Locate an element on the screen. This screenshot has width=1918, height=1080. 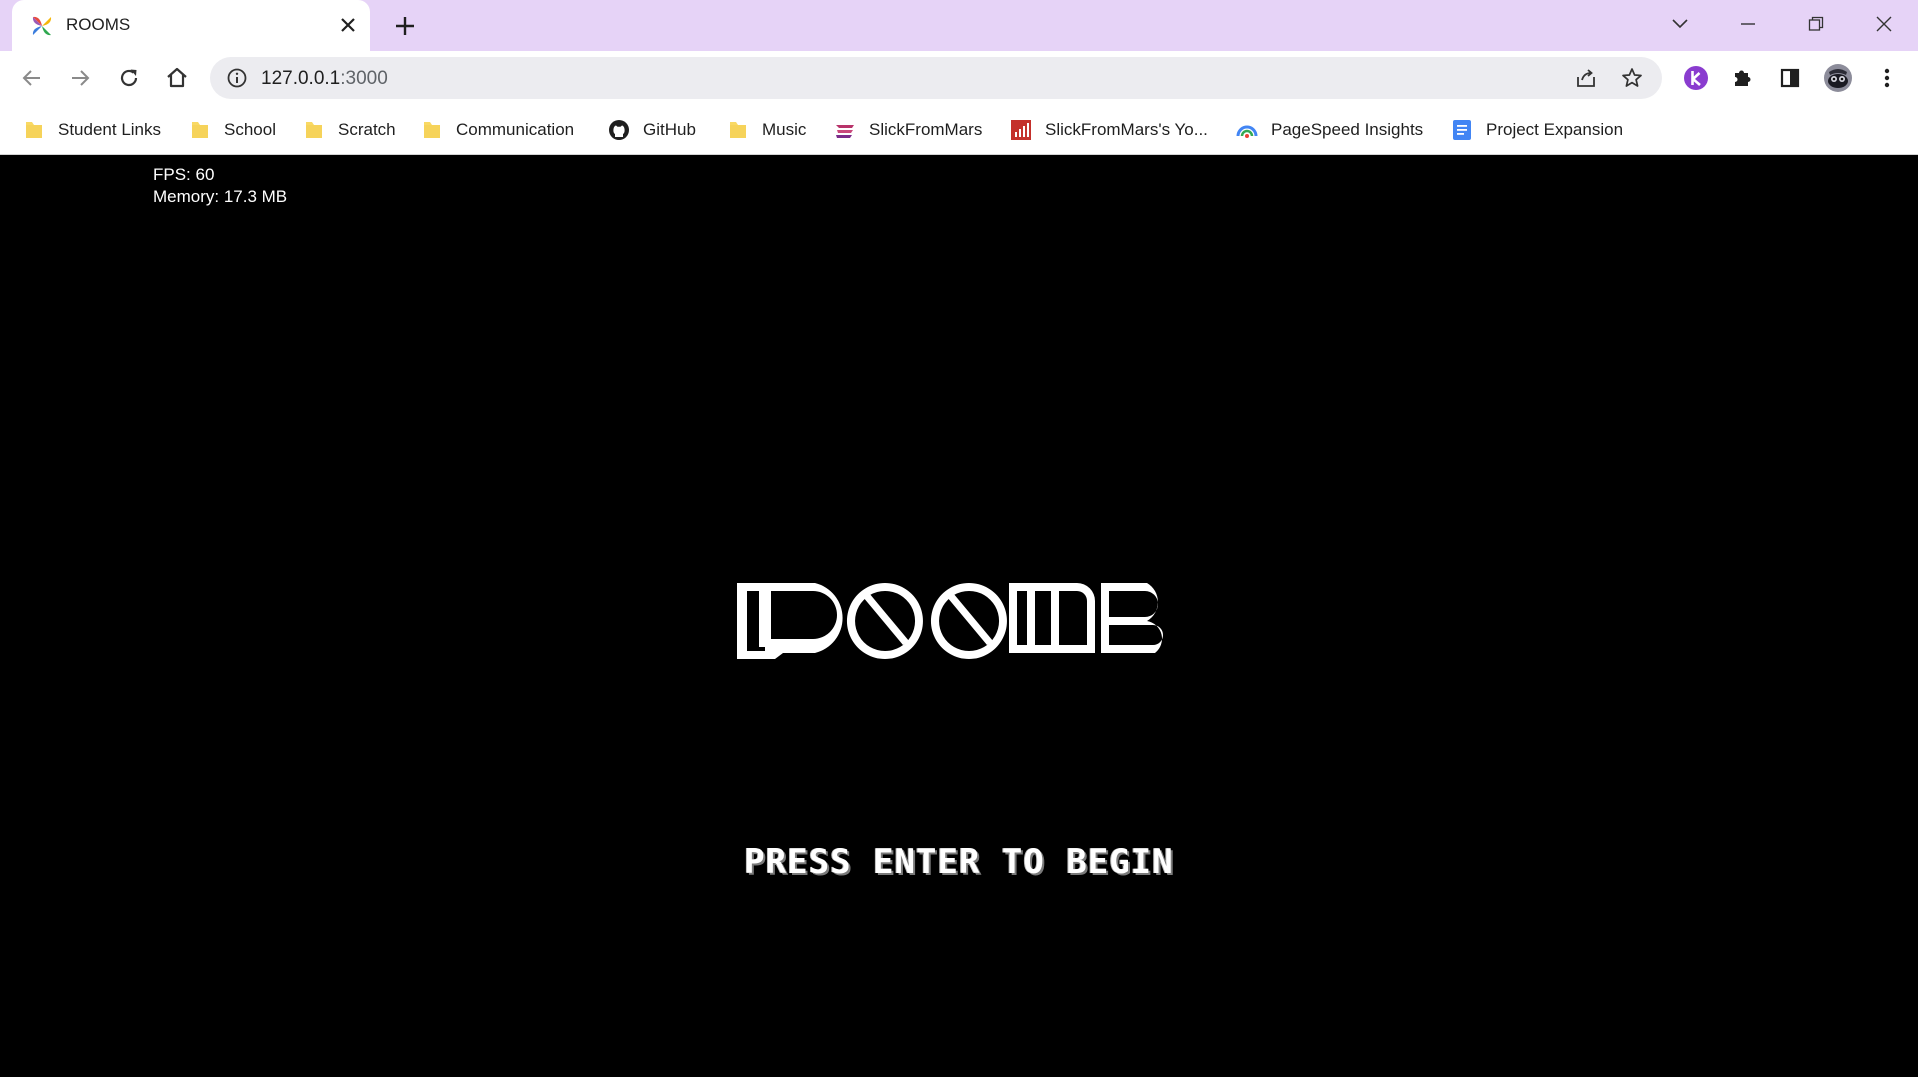
perf-stats: FPS: 60 Memory: 17.3 MB is located at coordinates (220, 186).